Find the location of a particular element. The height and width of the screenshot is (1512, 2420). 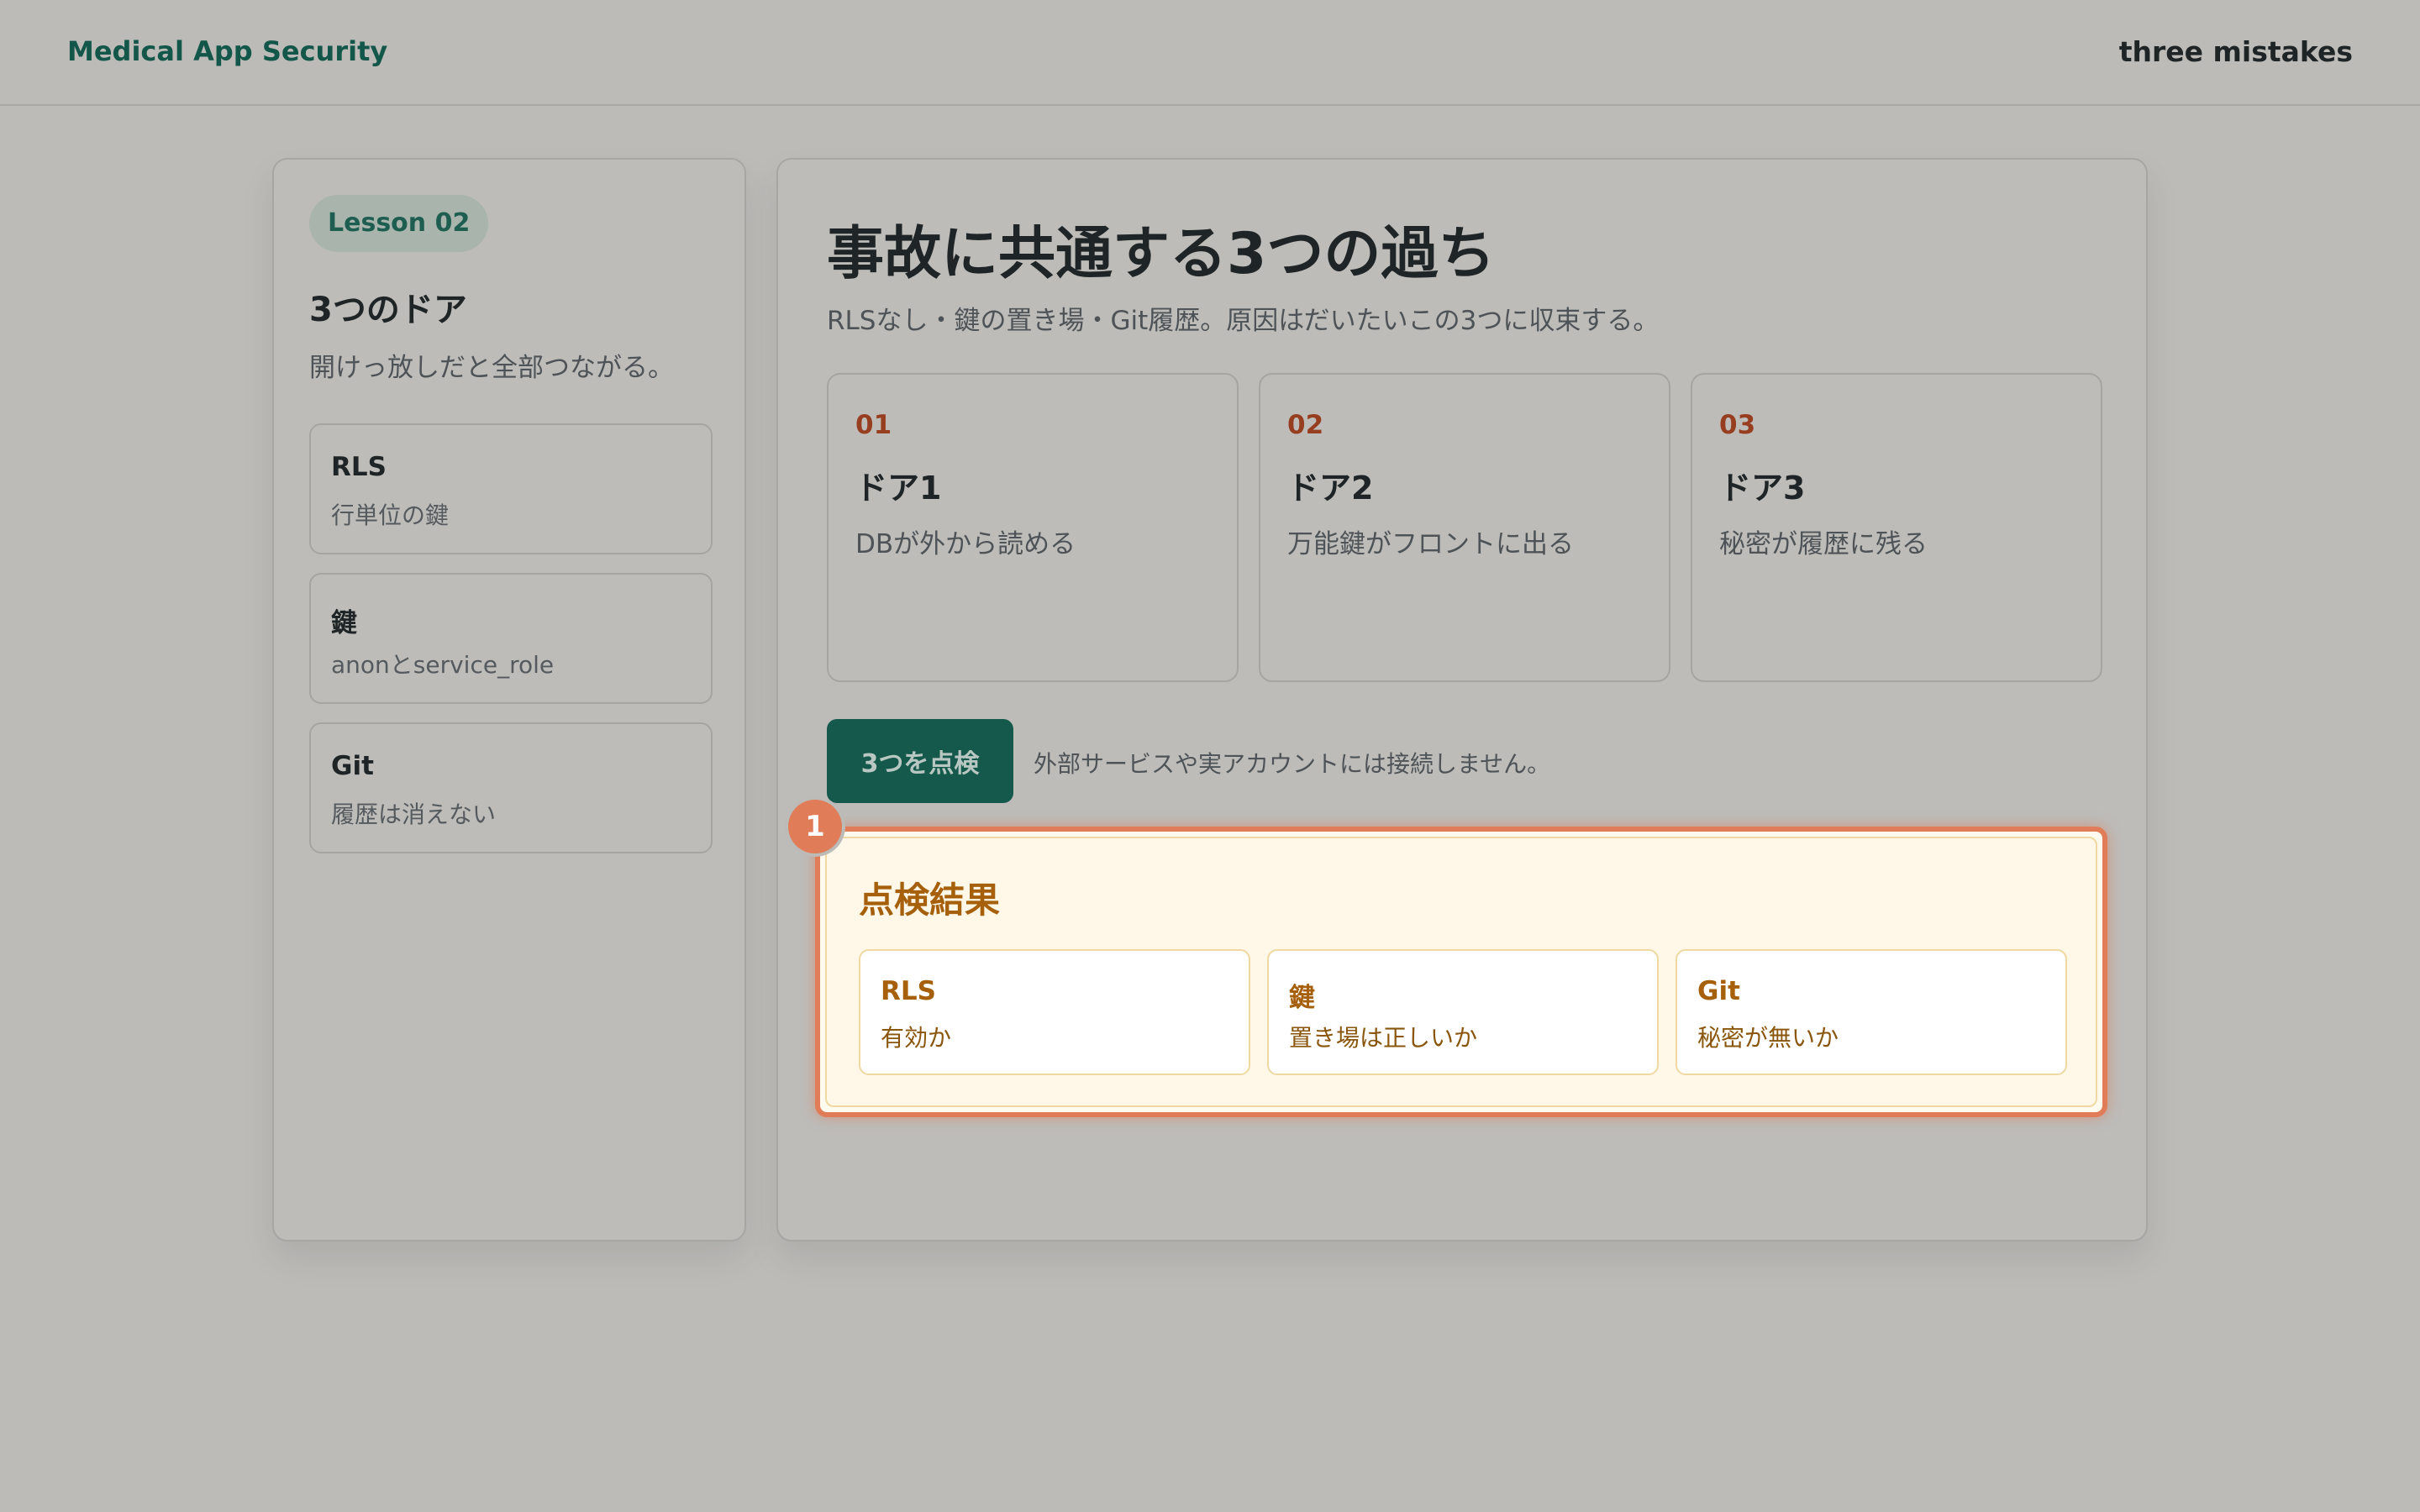

door-title: ドア3 is located at coordinates (1762, 488).